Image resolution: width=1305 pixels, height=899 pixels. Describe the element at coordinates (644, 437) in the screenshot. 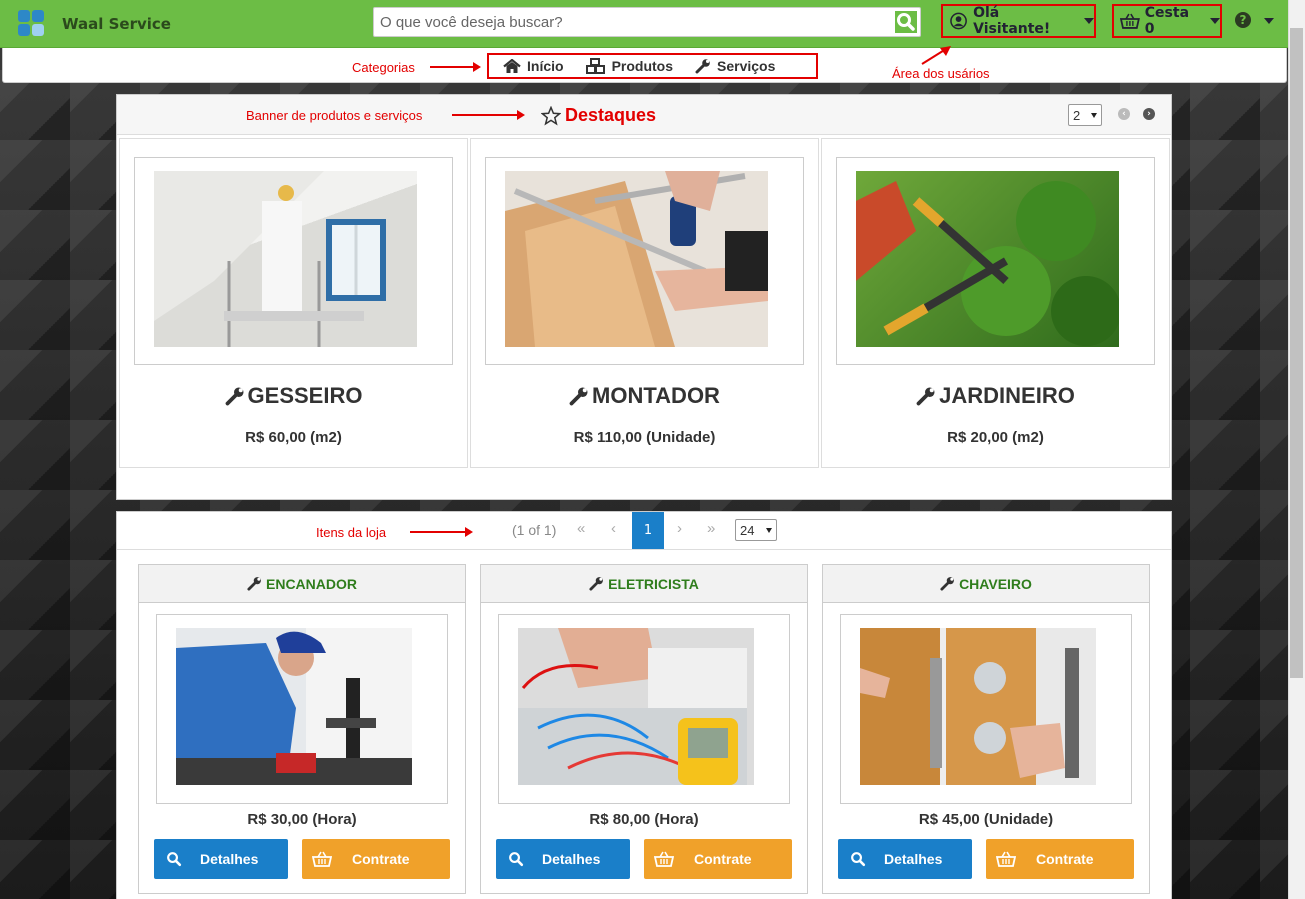

I see `featured-price: R$ 110,00 (Unidade)` at that location.